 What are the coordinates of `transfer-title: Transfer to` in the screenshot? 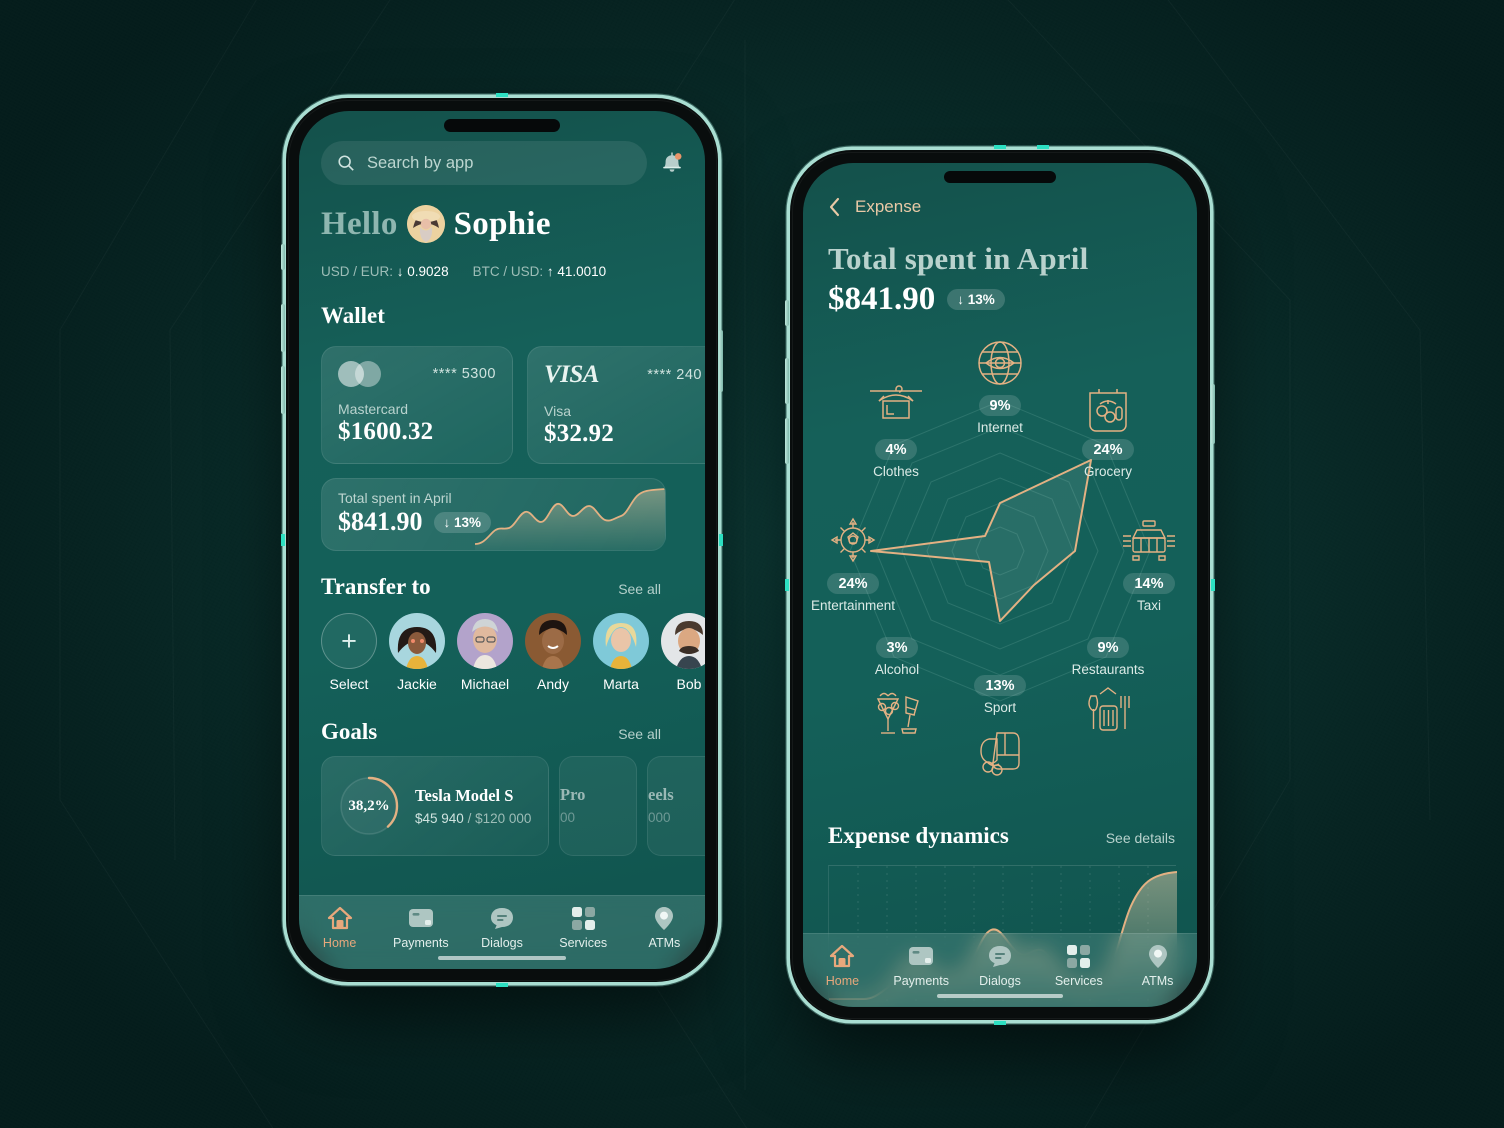 It's located at (376, 586).